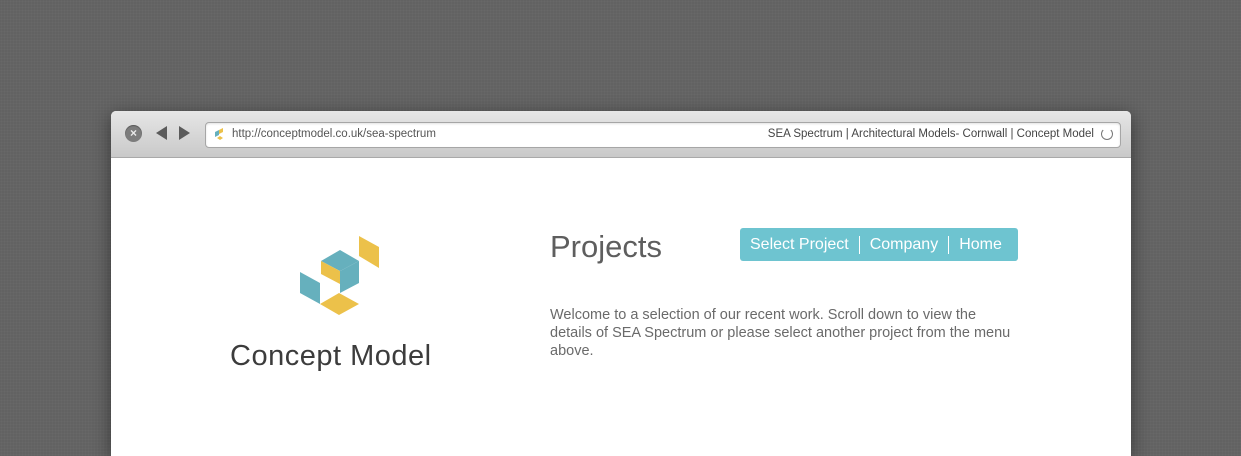 This screenshot has width=1241, height=456. I want to click on project-menu: Select Project Company Home, so click(879, 244).